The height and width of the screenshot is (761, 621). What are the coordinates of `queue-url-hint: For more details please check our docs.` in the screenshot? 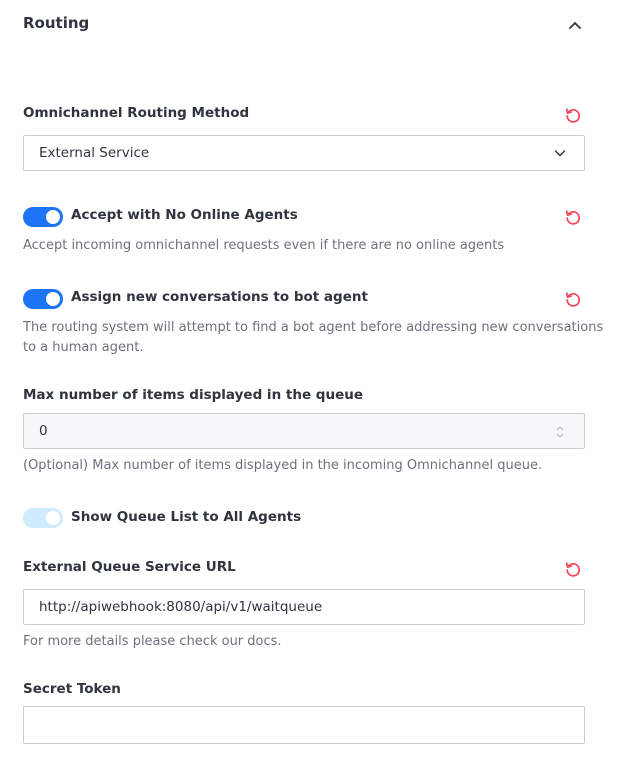 It's located at (152, 641).